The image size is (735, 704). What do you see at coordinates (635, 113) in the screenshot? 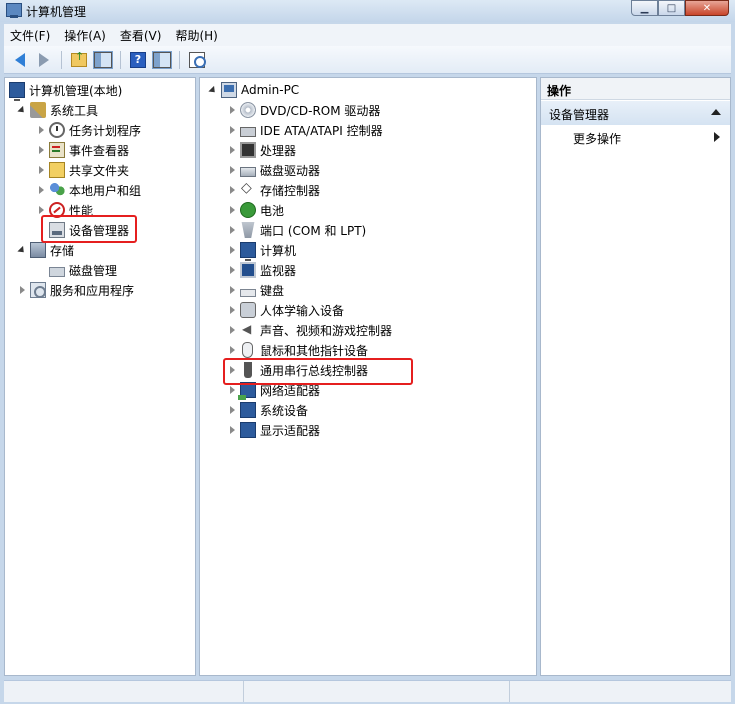
I see `actions-section-device-manager: 设备管理器` at bounding box center [635, 113].